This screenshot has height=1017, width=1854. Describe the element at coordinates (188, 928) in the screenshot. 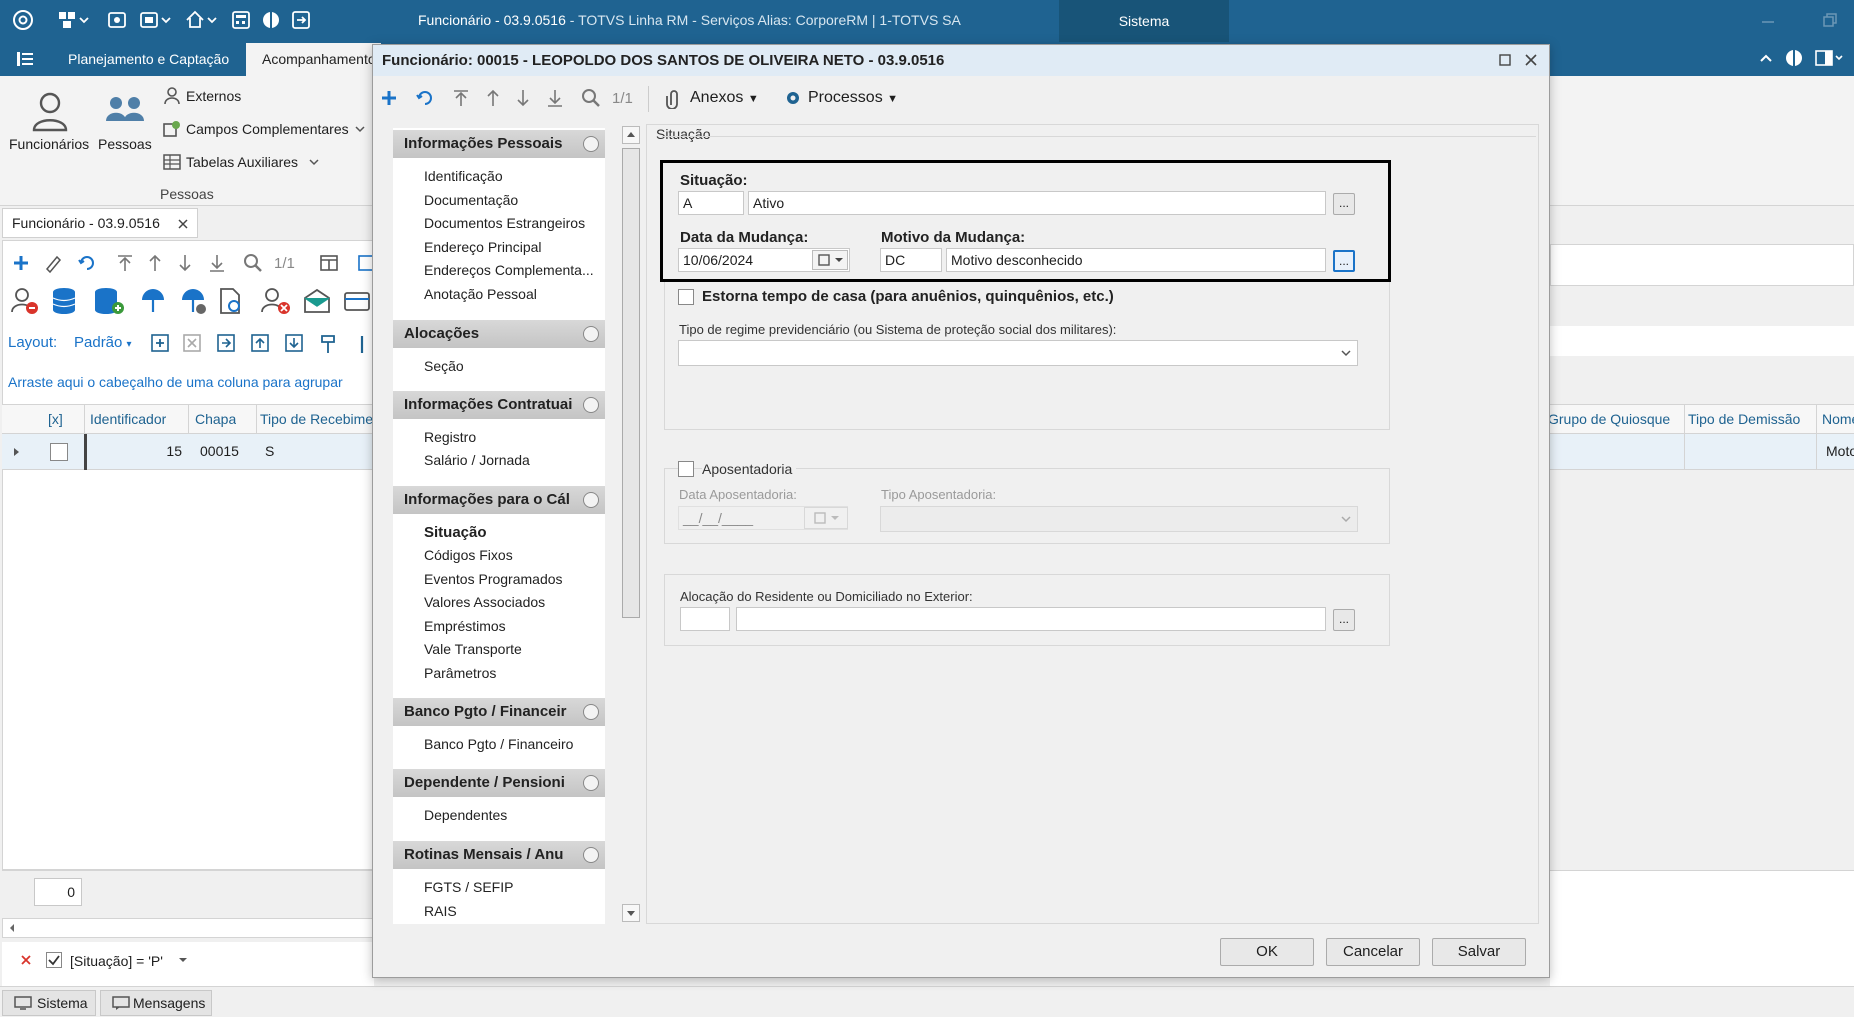

I see `horizontal-scrollbar` at that location.